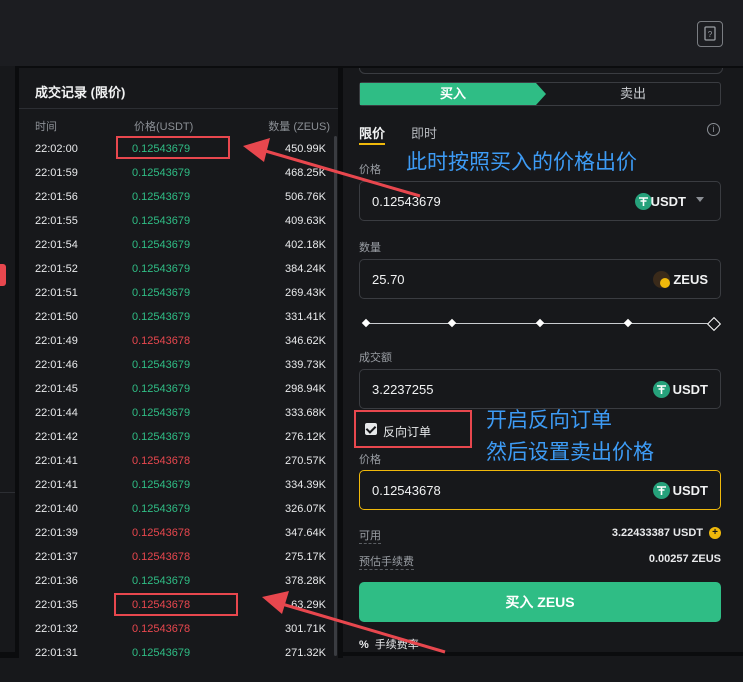 The image size is (743, 682). I want to click on annotation-reverse-line2: 然后设置卖出价格, so click(570, 452).